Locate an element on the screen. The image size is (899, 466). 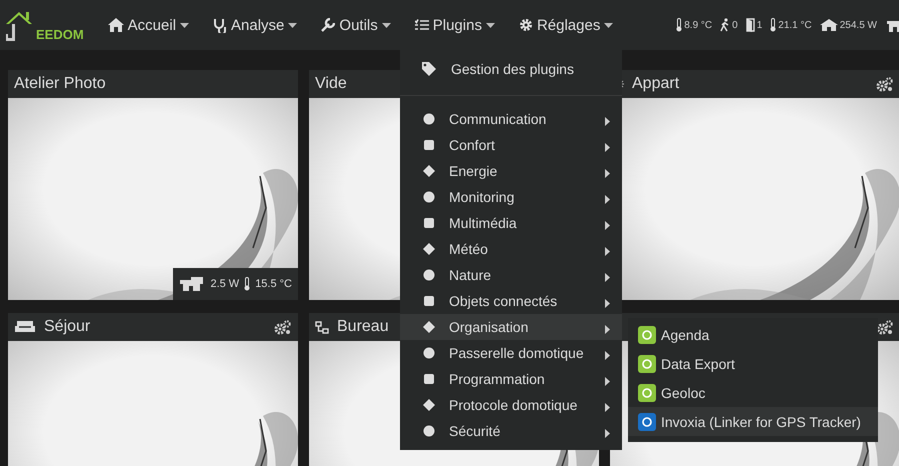
plugin-item: Geoloc is located at coordinates (753, 392).